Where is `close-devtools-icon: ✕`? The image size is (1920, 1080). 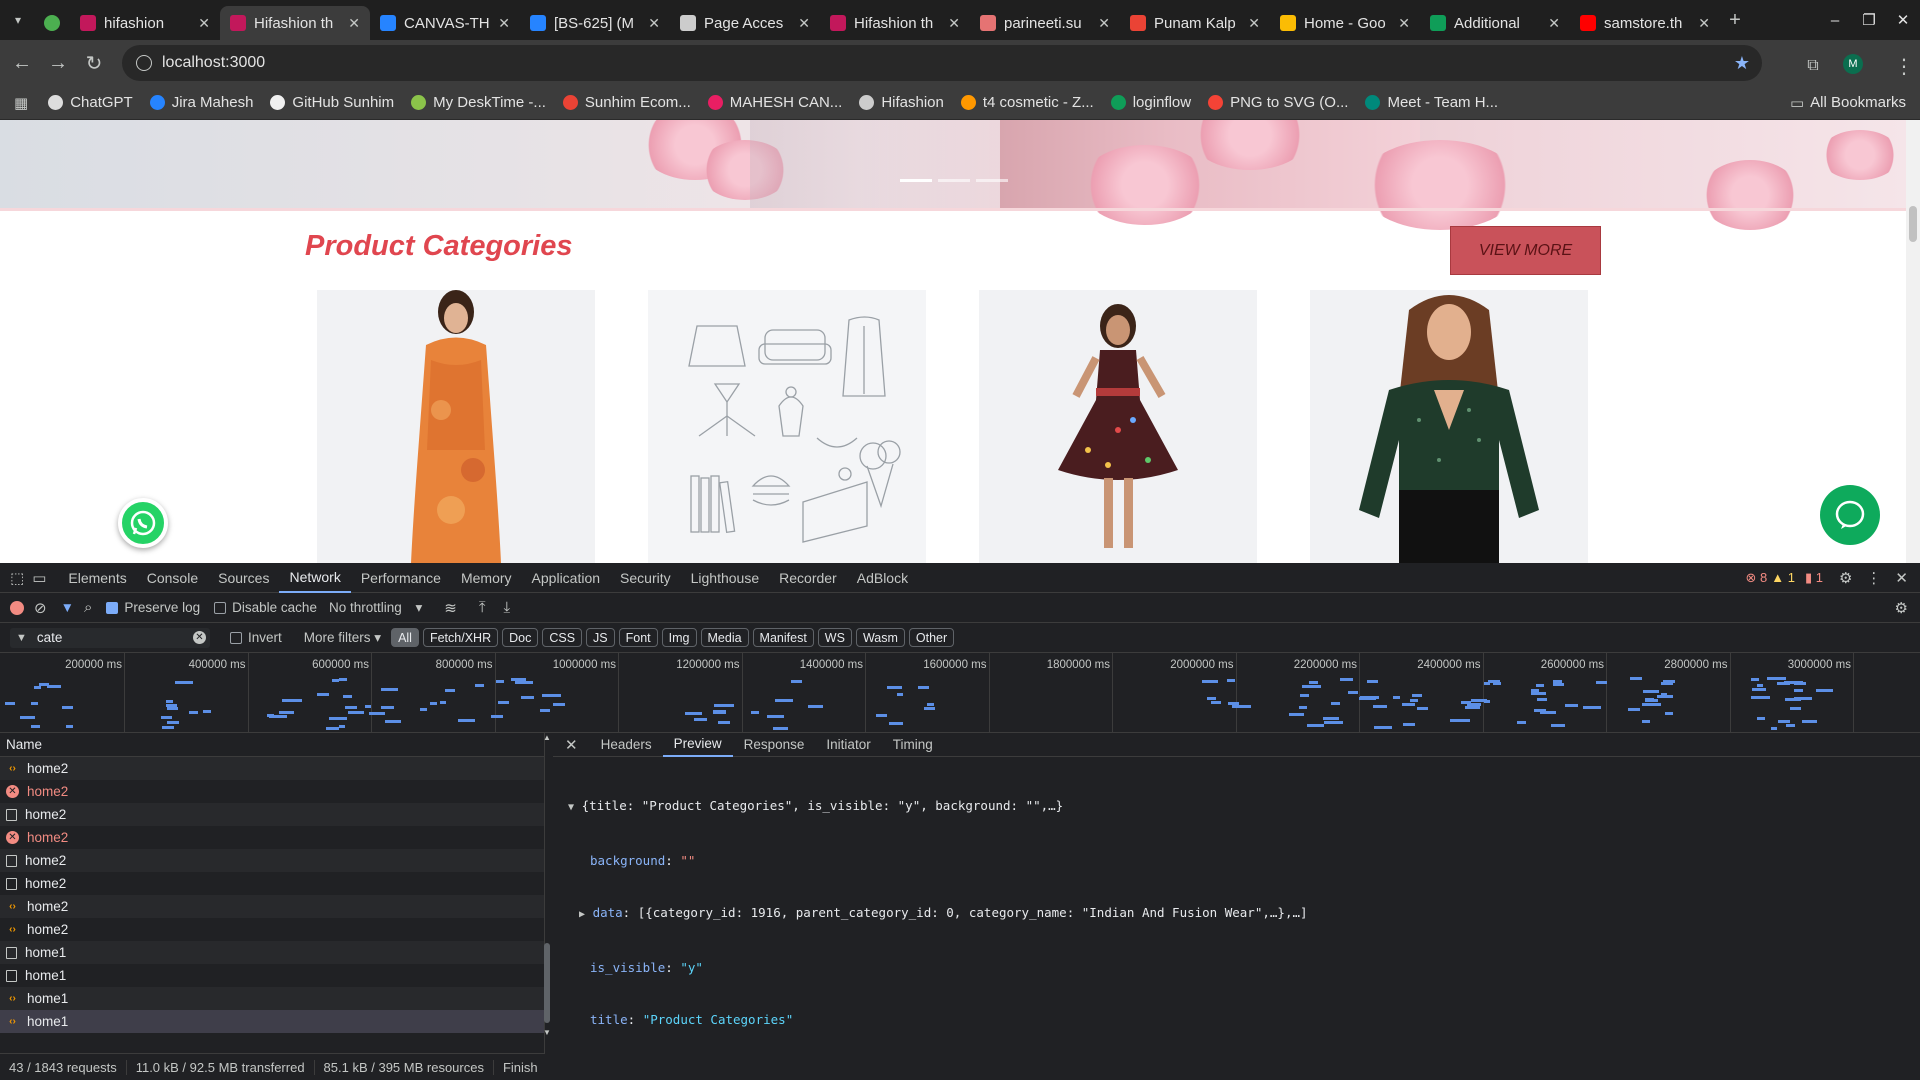 close-devtools-icon: ✕ is located at coordinates (1901, 578).